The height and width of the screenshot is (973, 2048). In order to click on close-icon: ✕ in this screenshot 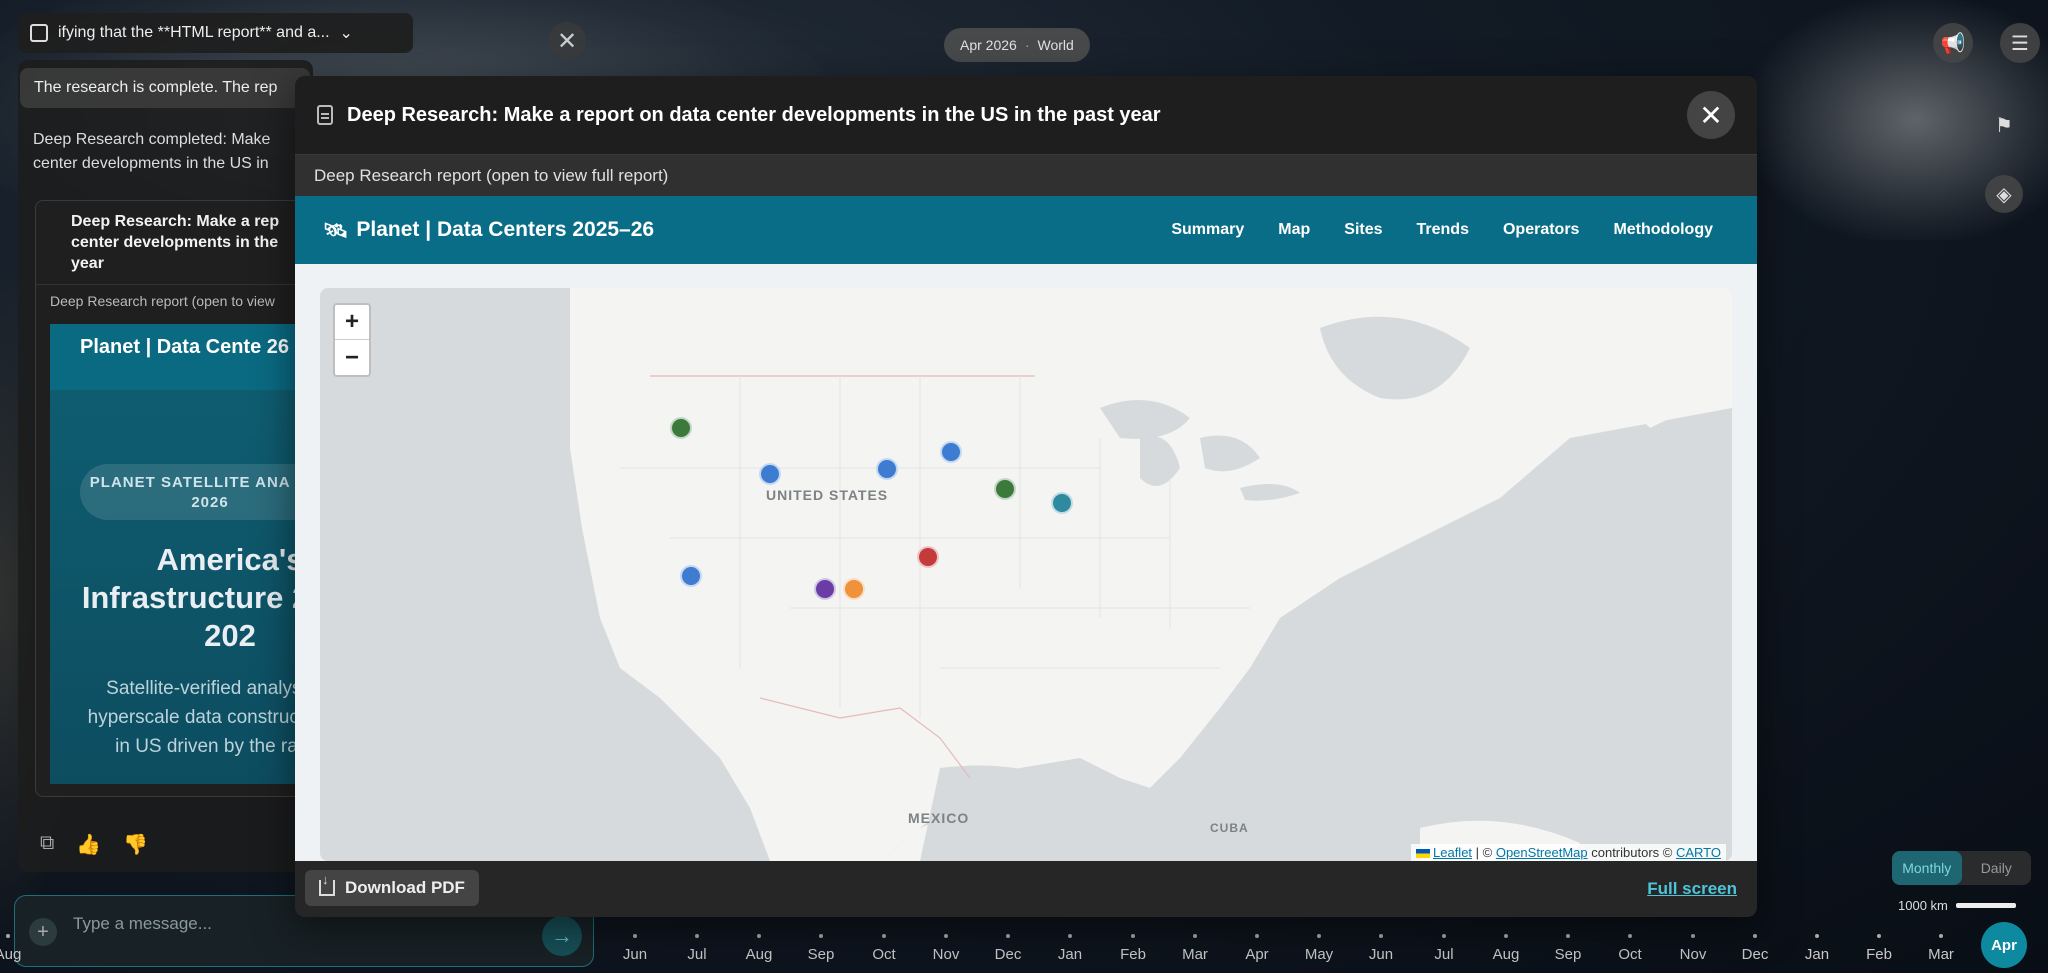, I will do `click(1711, 115)`.